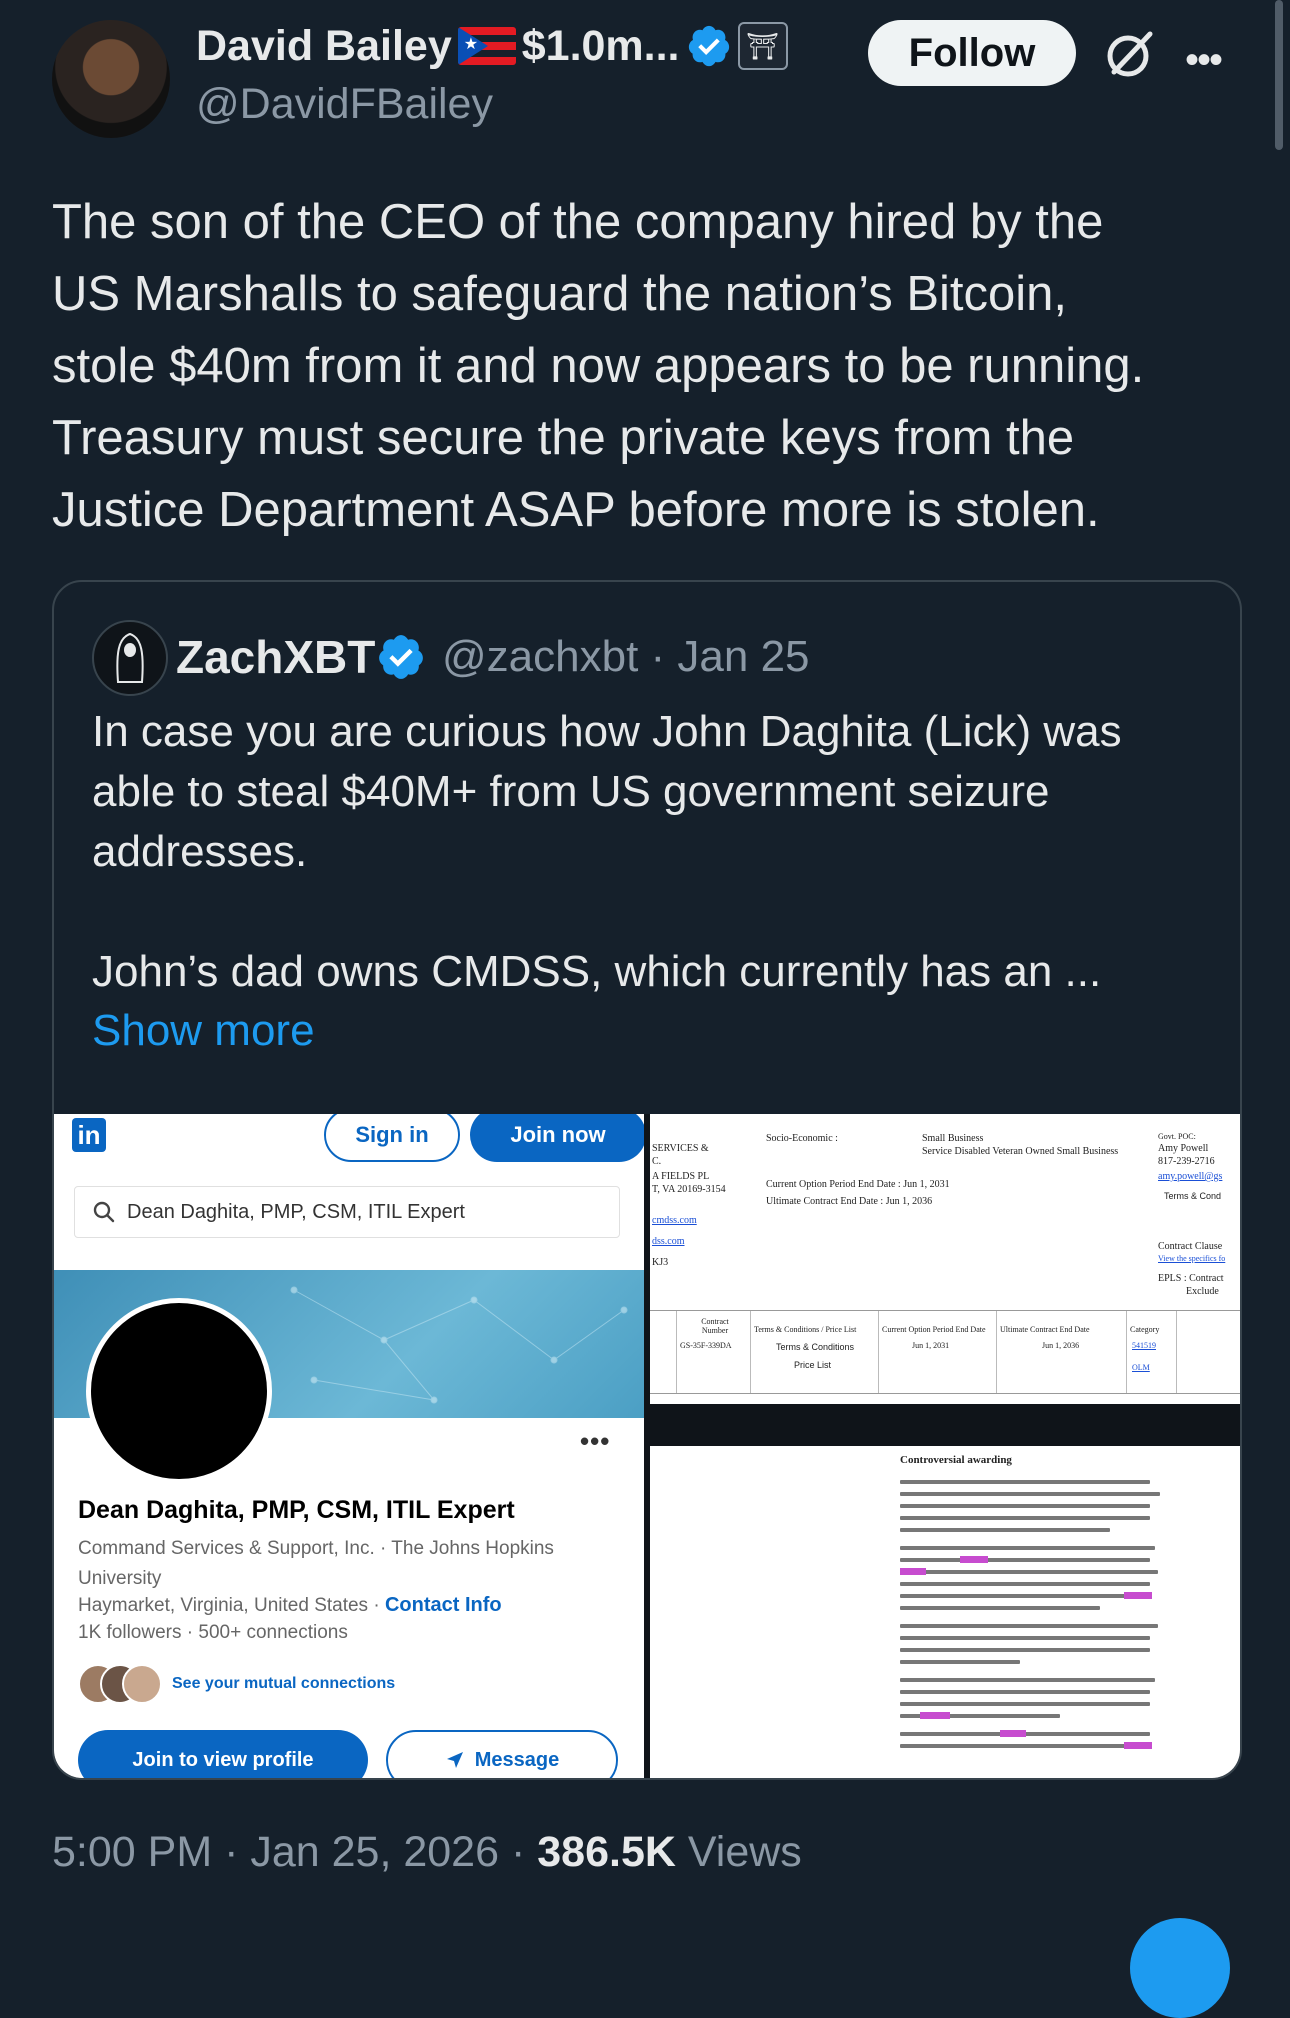 This screenshot has width=1290, height=2018. What do you see at coordinates (89, 1135) in the screenshot?
I see `linkedin-logo-icon: in` at bounding box center [89, 1135].